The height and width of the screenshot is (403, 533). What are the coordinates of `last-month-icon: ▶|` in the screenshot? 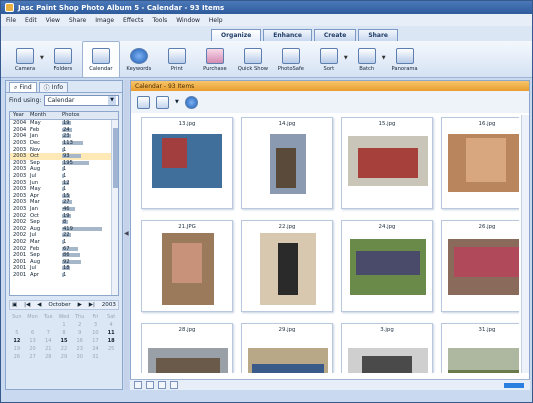 It's located at (92, 305).